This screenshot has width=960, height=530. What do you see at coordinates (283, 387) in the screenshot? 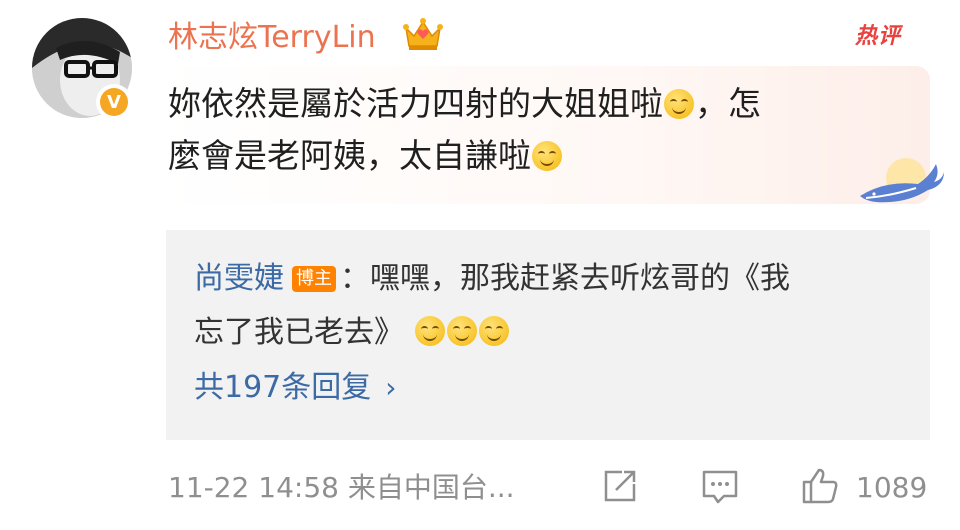
I see `more-replies-label: 共197条回复` at bounding box center [283, 387].